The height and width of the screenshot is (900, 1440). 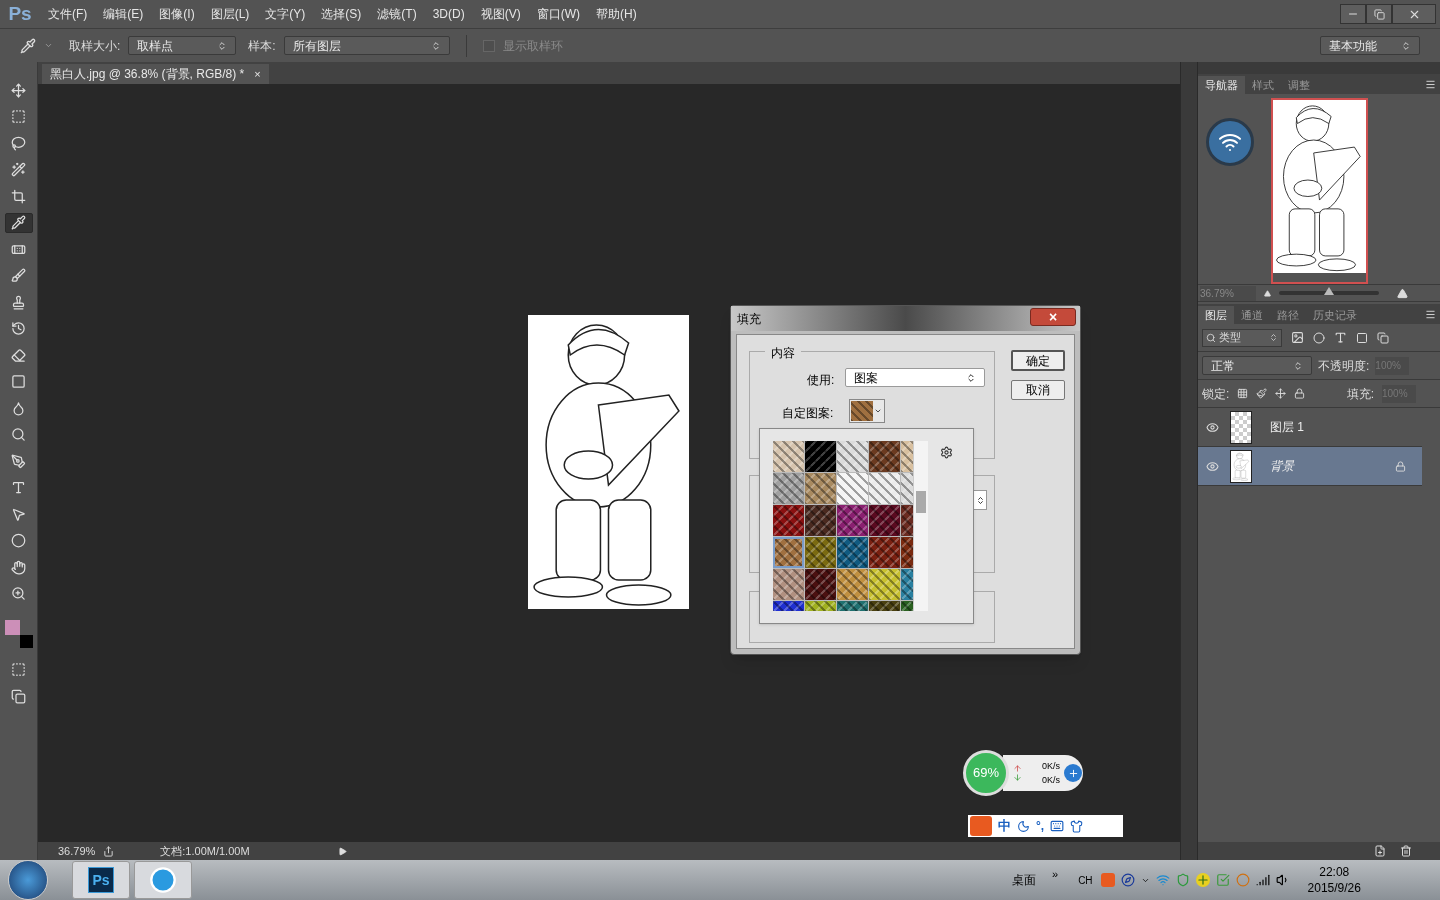 What do you see at coordinates (1370, 45) in the screenshot?
I see `workspace-select: 基本功能` at bounding box center [1370, 45].